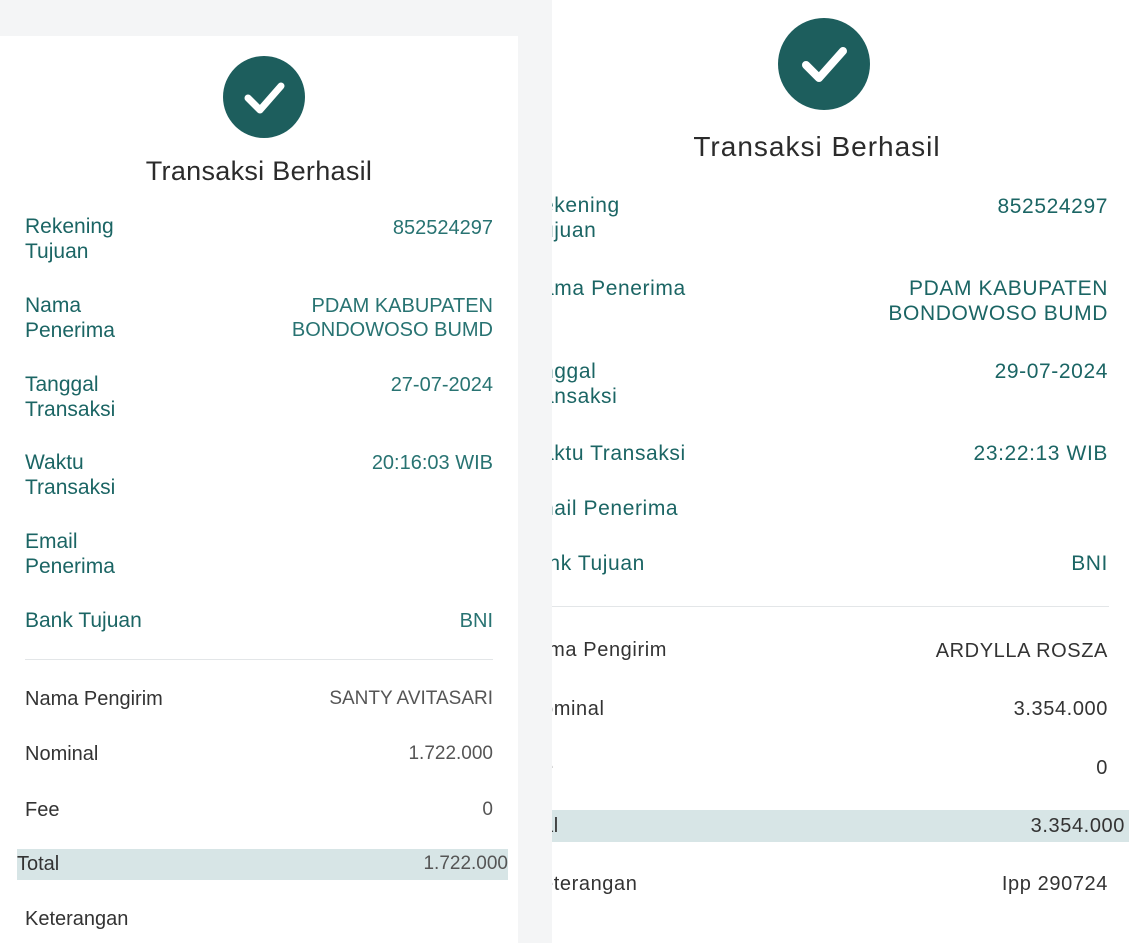 This screenshot has height=943, width=1129. Describe the element at coordinates (553, 767) in the screenshot. I see `fee-label: e` at that location.